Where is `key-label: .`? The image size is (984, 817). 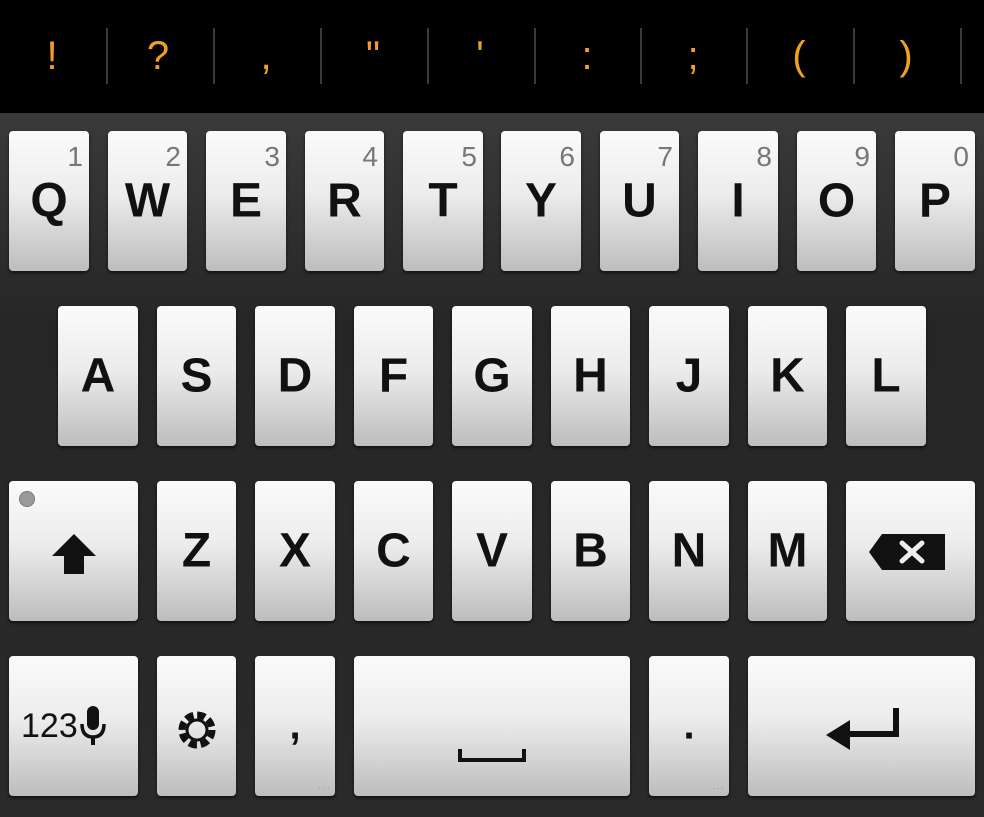 key-label: . is located at coordinates (689, 725).